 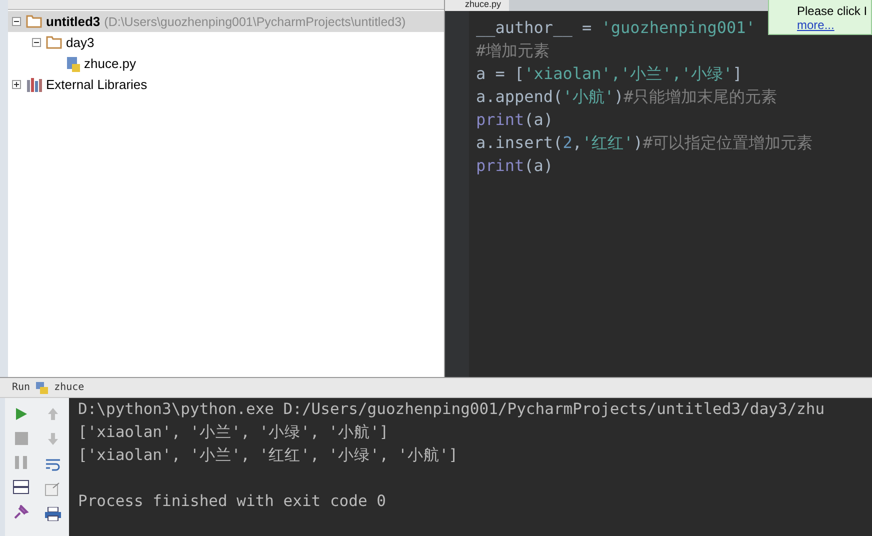 I want to click on python-icon, so click(x=42, y=388).